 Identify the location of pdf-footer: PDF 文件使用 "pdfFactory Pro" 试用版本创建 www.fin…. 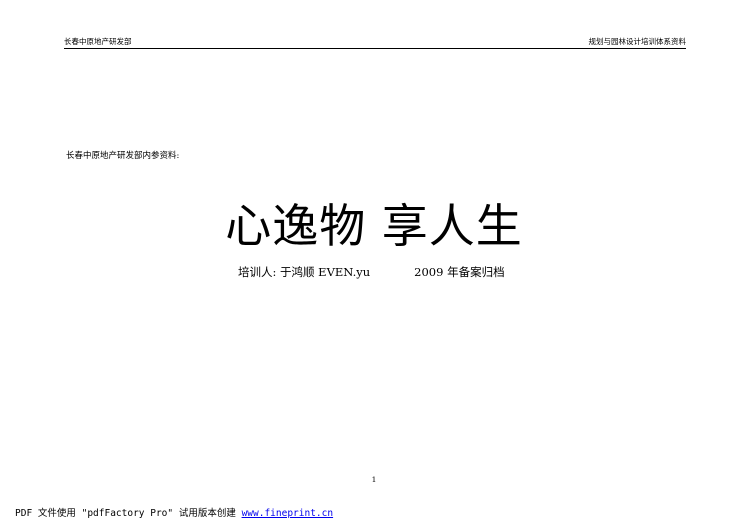
(174, 513).